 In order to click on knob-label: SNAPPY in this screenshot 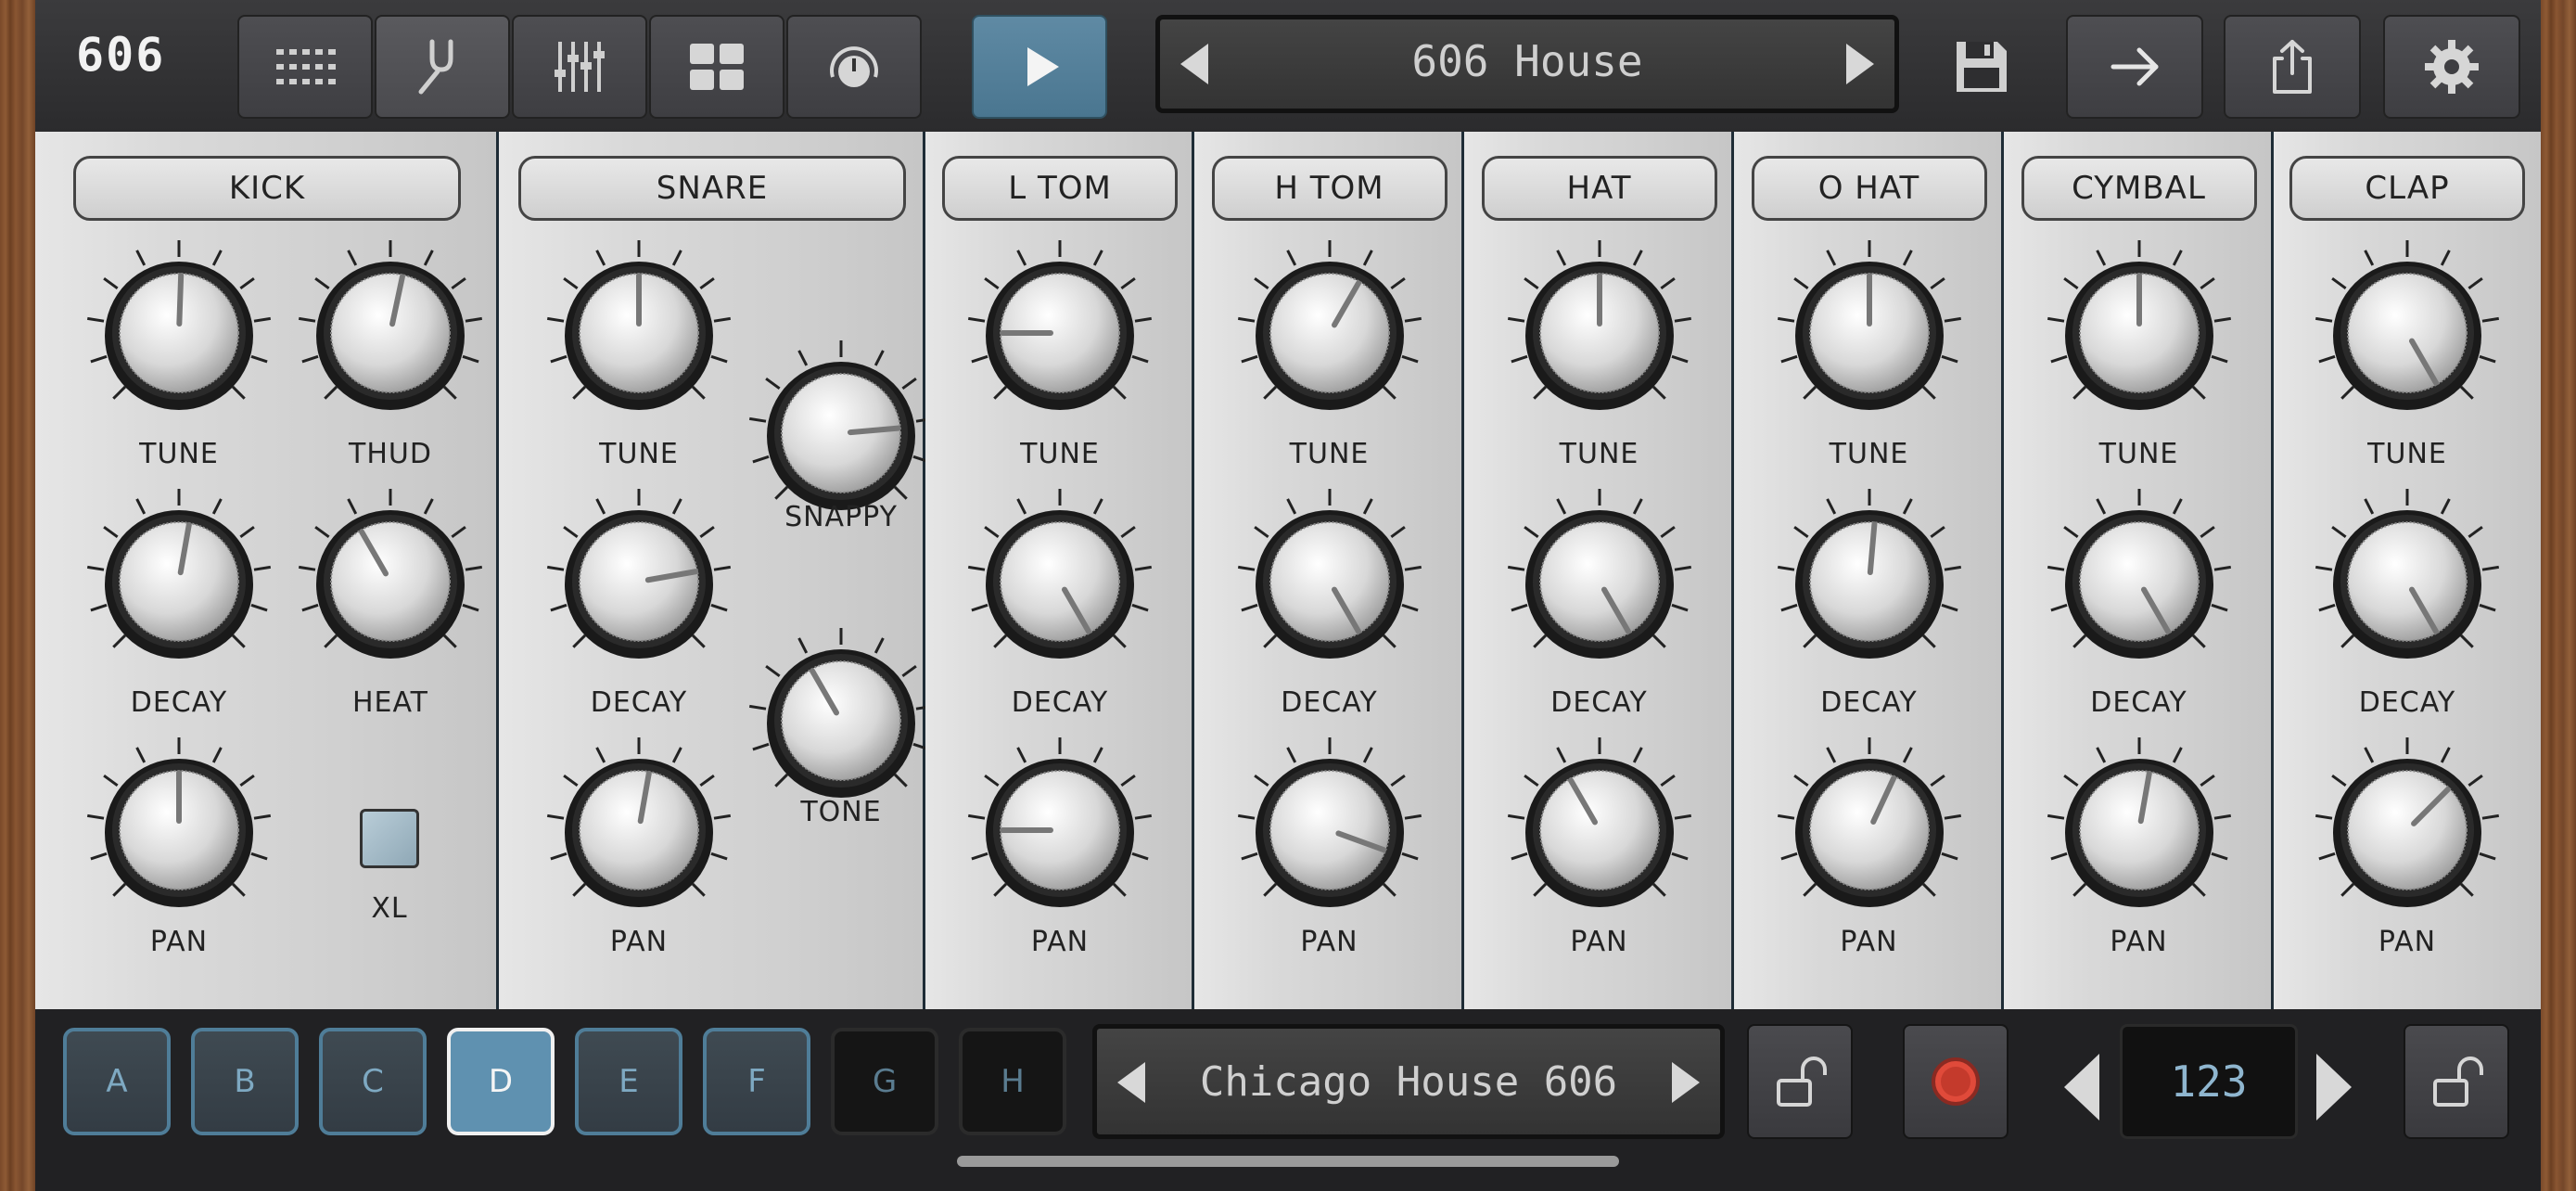, I will do `click(841, 517)`.